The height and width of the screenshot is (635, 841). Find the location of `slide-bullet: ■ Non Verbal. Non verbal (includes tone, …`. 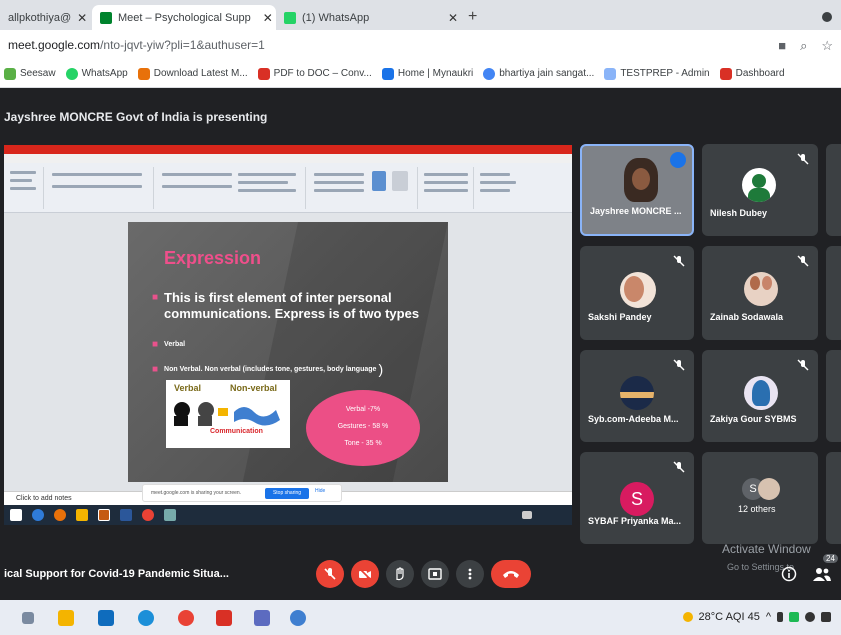

slide-bullet: ■ Non Verbal. Non verbal (includes tone, … is located at coordinates (268, 369).